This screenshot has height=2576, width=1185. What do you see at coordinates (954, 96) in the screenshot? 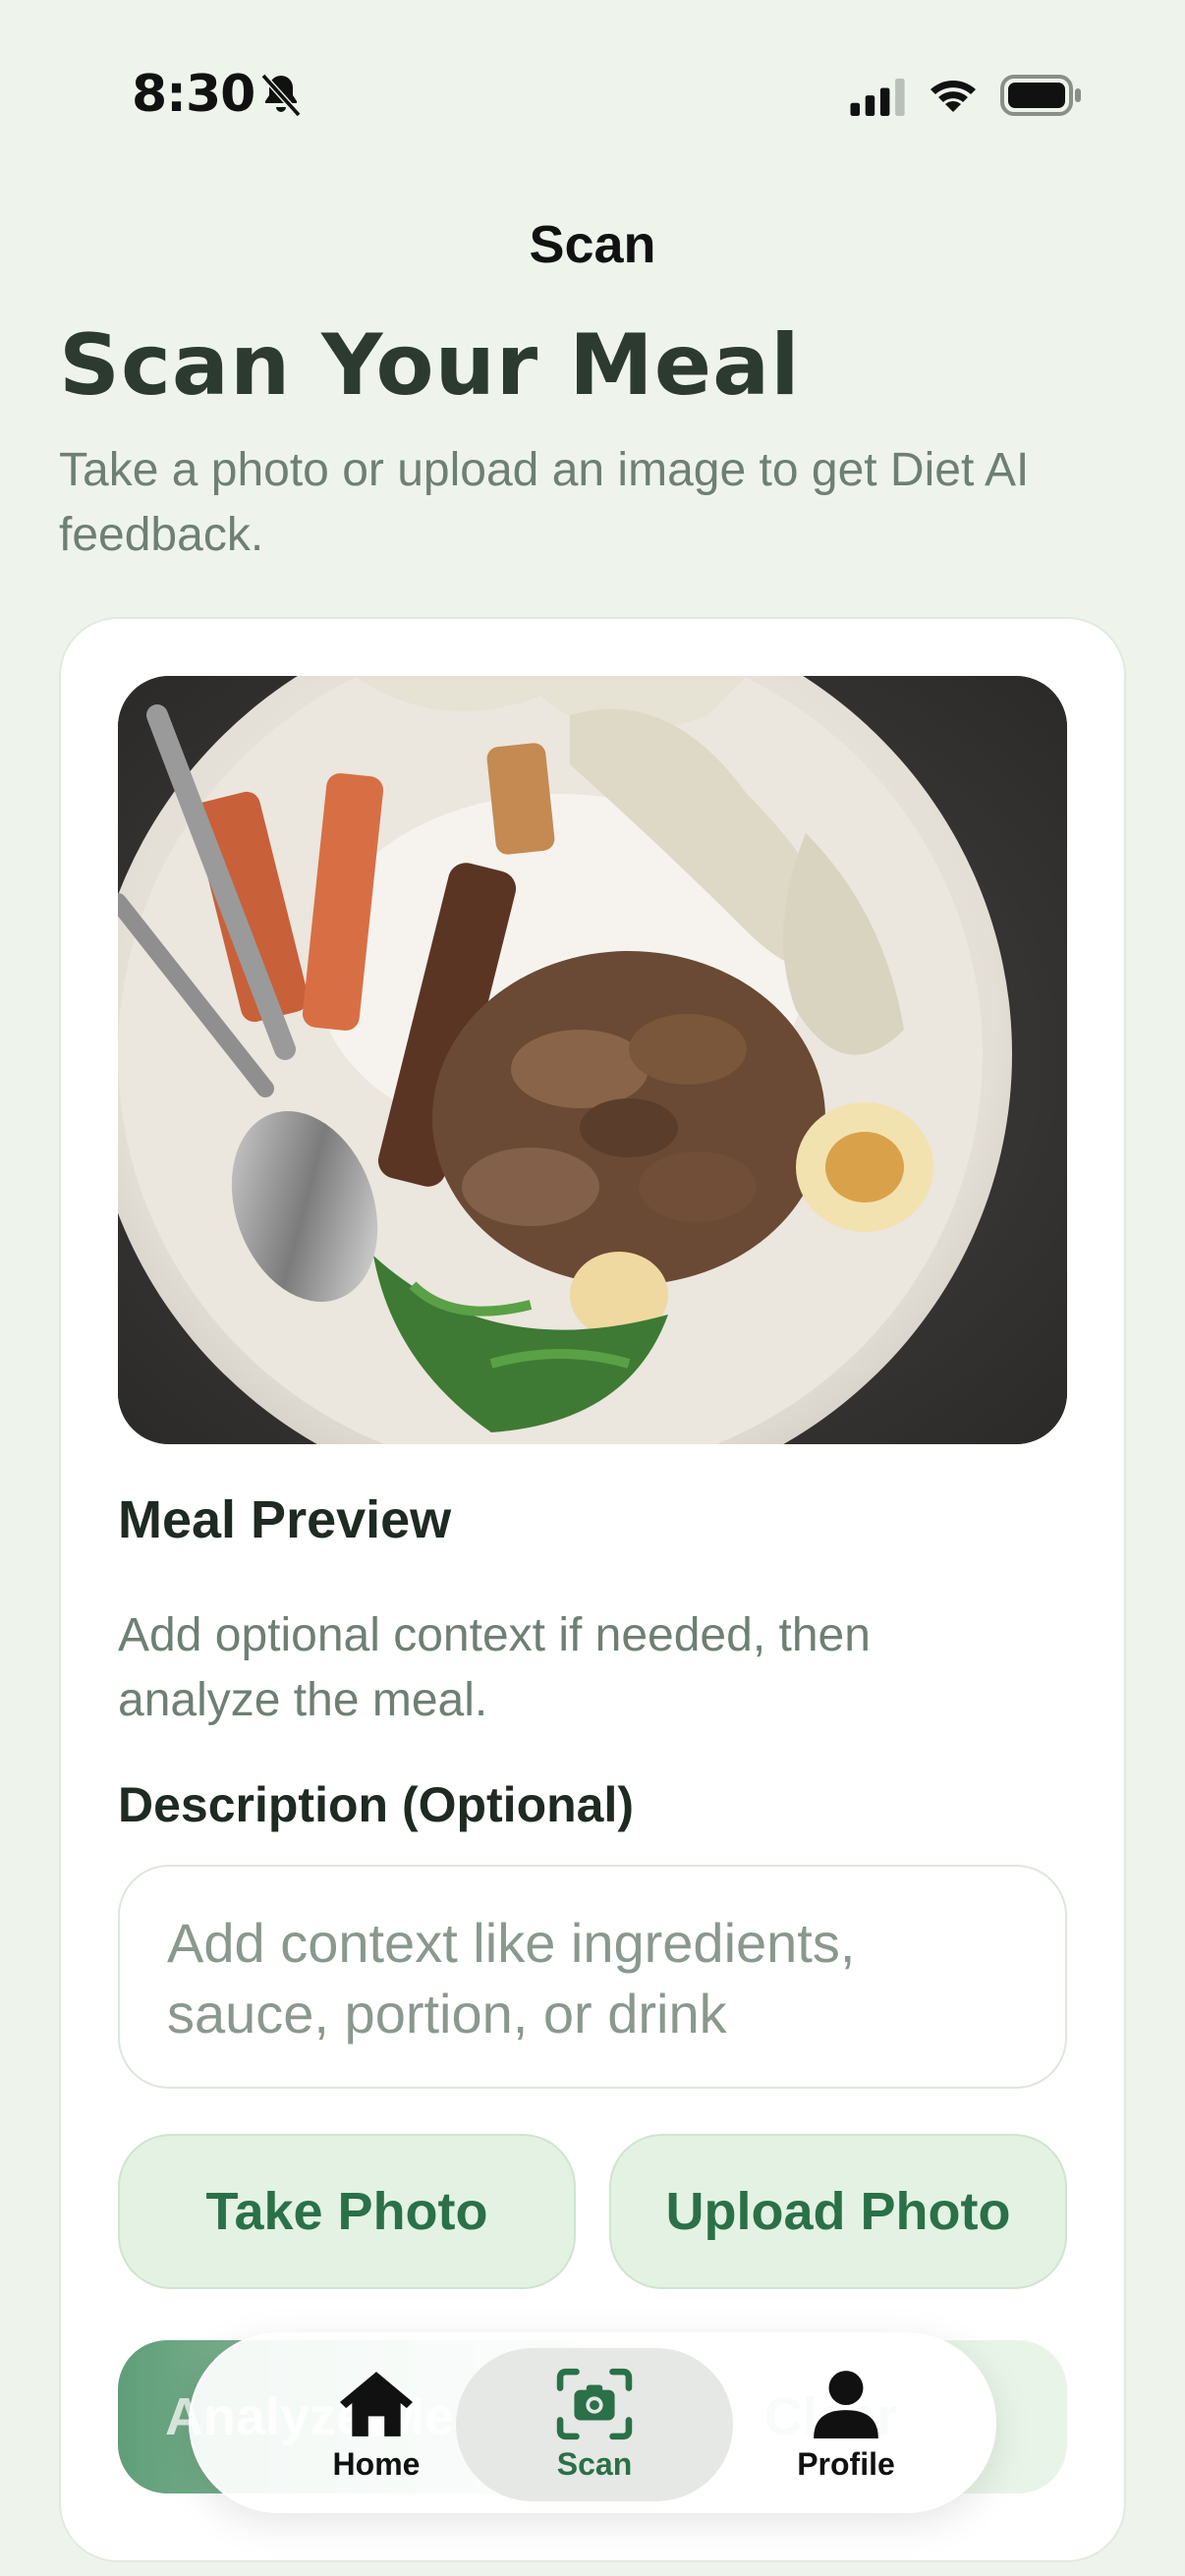
I see `wifi-icon` at bounding box center [954, 96].